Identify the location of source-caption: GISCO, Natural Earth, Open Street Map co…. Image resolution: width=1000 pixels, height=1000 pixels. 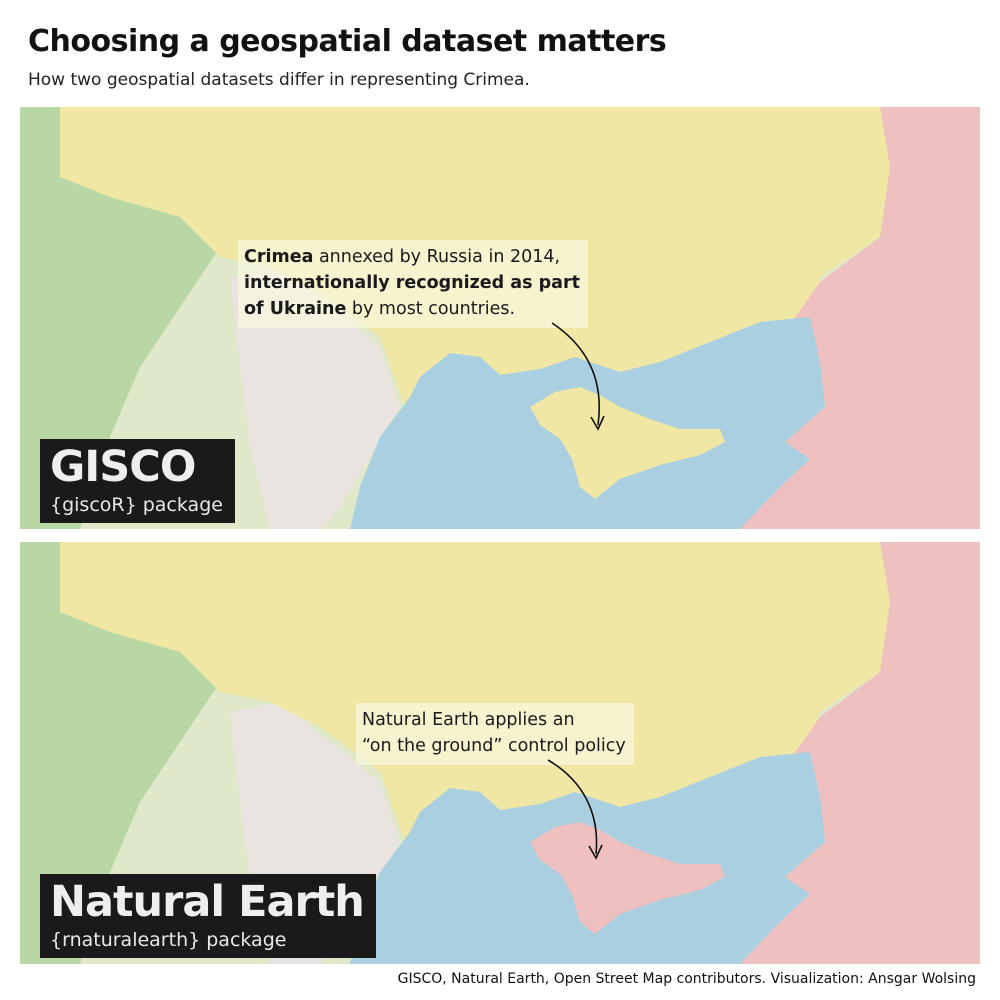
(686, 979).